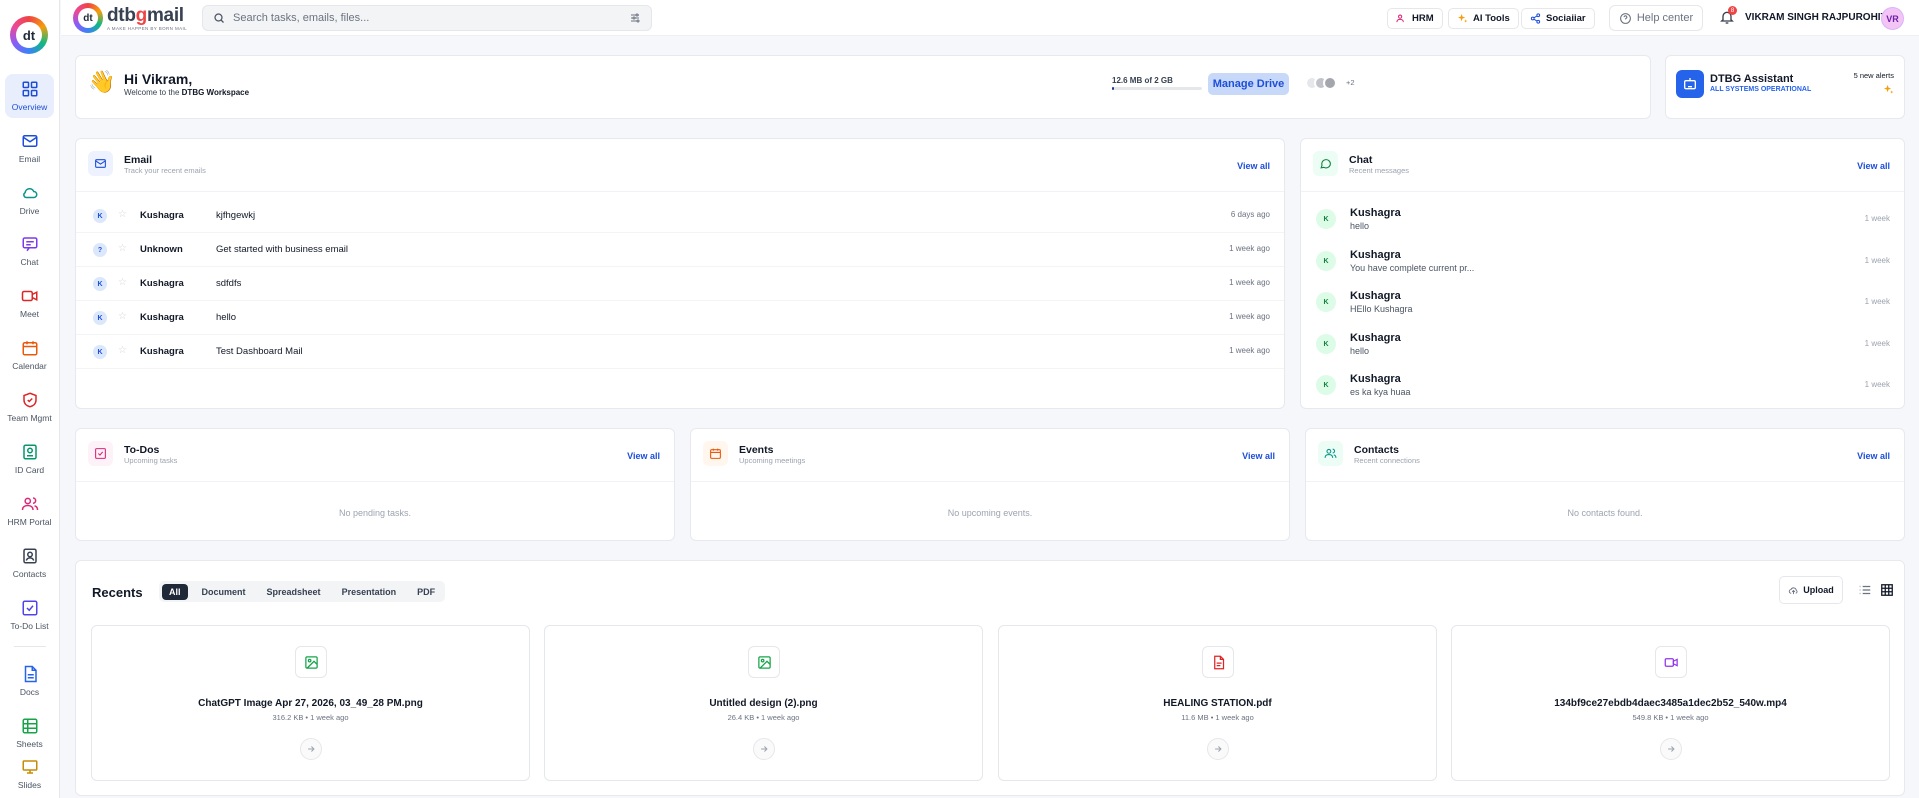  Describe the element at coordinates (1602, 300) in the screenshot. I see `chat-row: K Kushagra HEllo Kushagra 1 week` at that location.